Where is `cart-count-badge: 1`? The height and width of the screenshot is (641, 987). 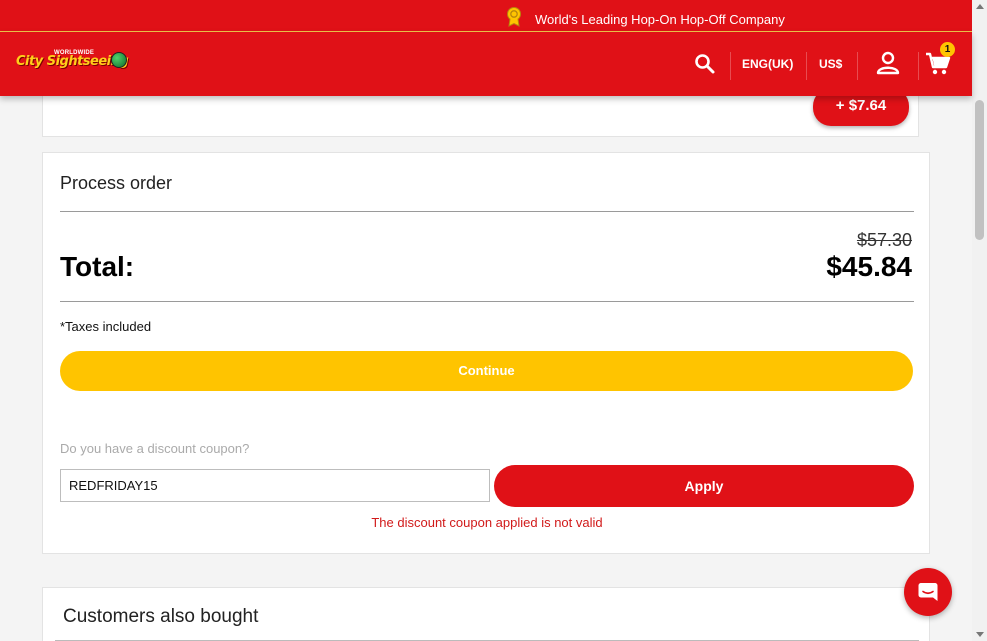
cart-count-badge: 1 is located at coordinates (947, 49).